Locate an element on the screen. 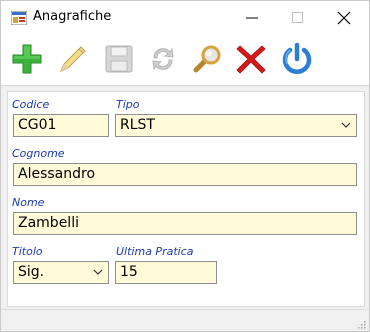  search-button is located at coordinates (207, 59).